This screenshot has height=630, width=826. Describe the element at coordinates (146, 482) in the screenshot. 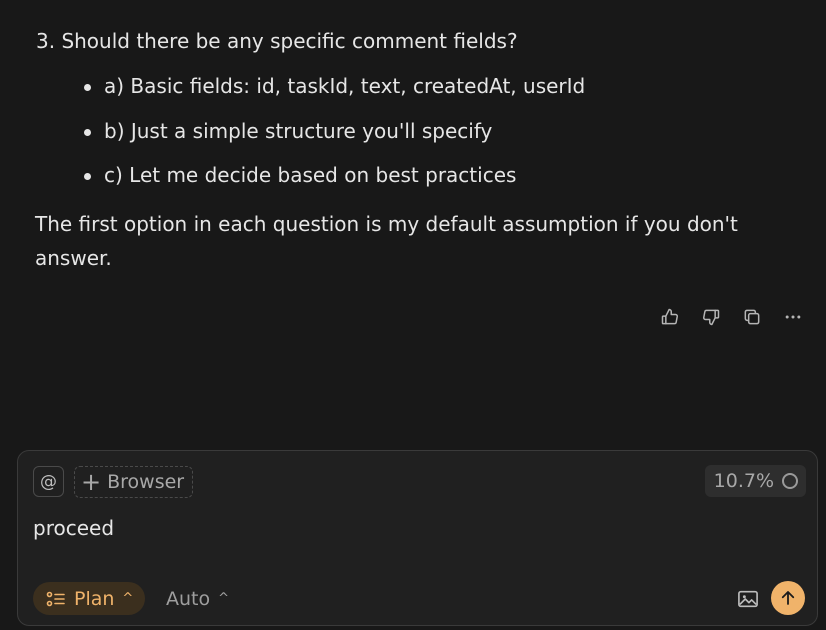

I see `browser-label: Browser` at that location.